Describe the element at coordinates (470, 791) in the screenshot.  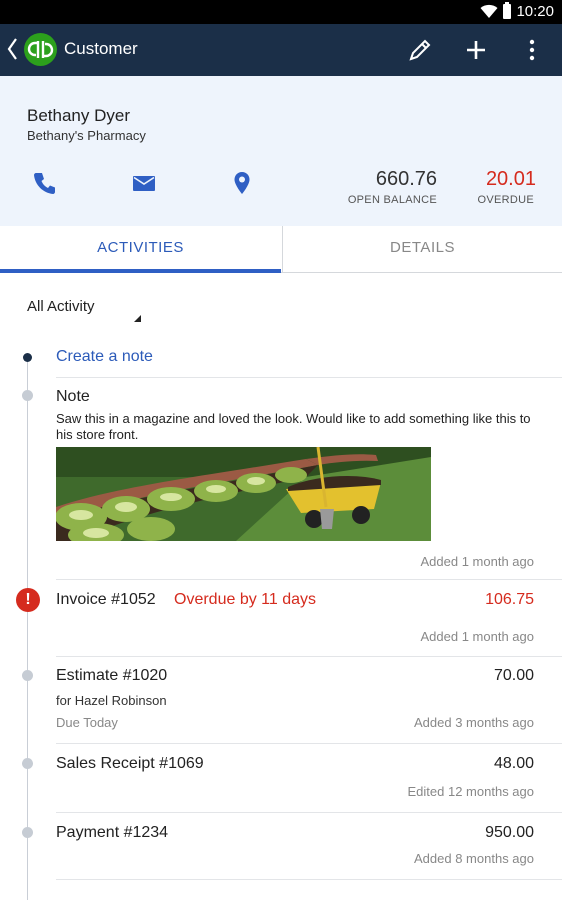
I see `sales-receipt-meta: Edited 12 months ago` at that location.